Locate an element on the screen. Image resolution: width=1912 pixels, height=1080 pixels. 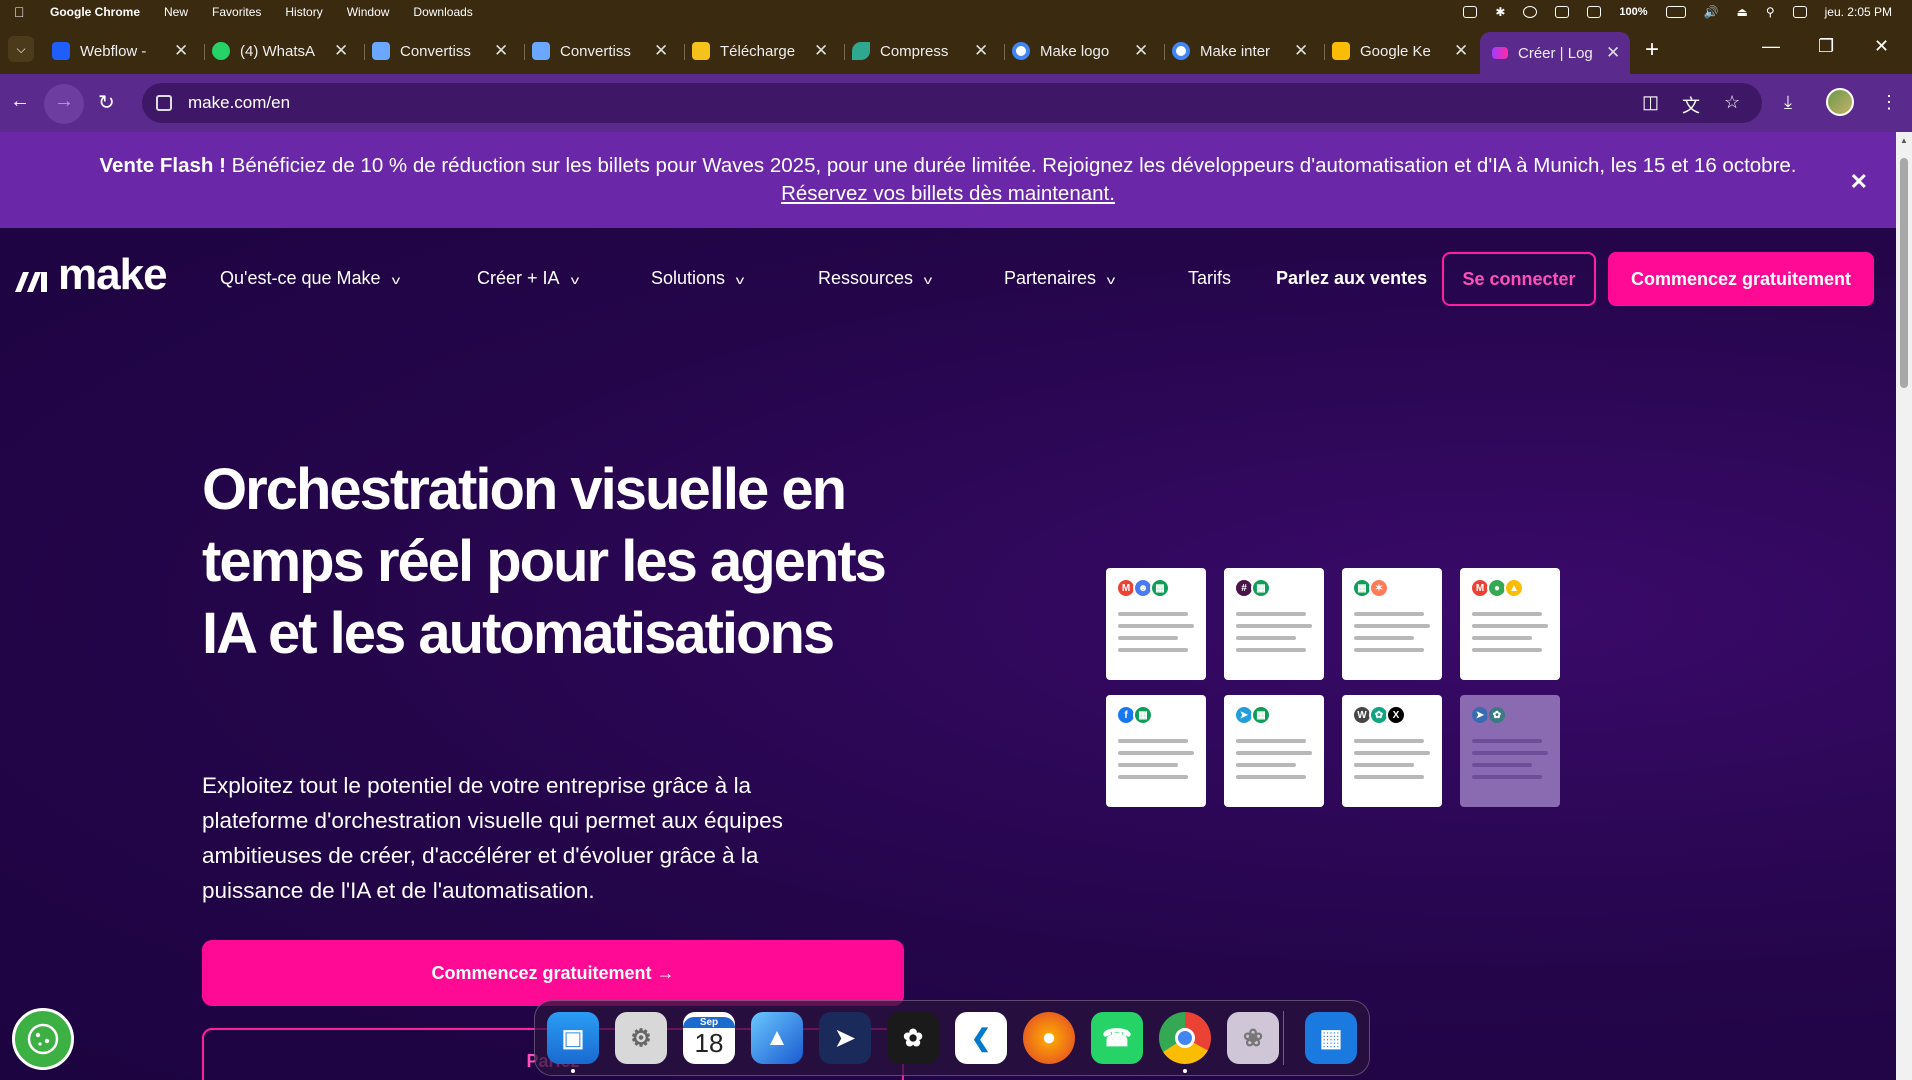
firefox-icon: ● is located at coordinates (1049, 1038).